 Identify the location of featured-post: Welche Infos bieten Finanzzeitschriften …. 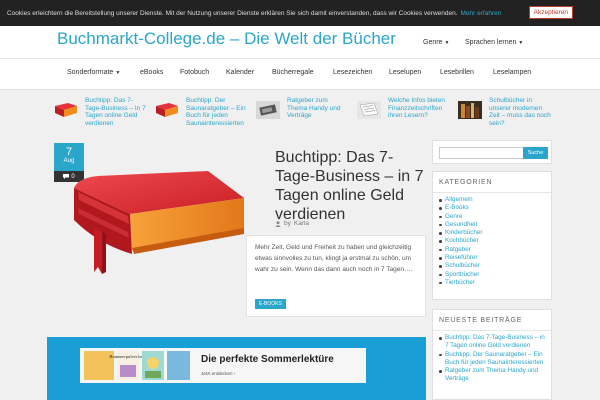
(403, 115).